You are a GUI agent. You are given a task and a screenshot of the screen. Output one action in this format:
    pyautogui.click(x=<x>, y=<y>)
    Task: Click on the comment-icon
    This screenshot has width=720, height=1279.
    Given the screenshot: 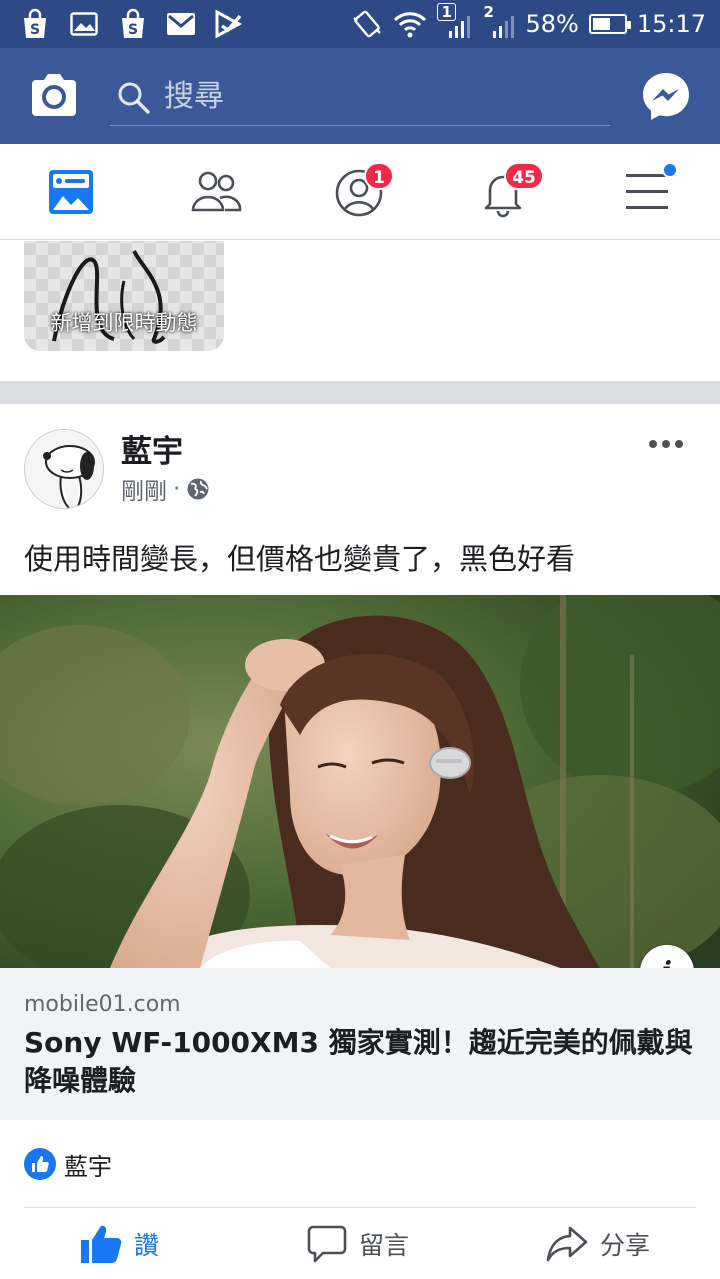 What is the action you would take?
    pyautogui.click(x=327, y=1244)
    